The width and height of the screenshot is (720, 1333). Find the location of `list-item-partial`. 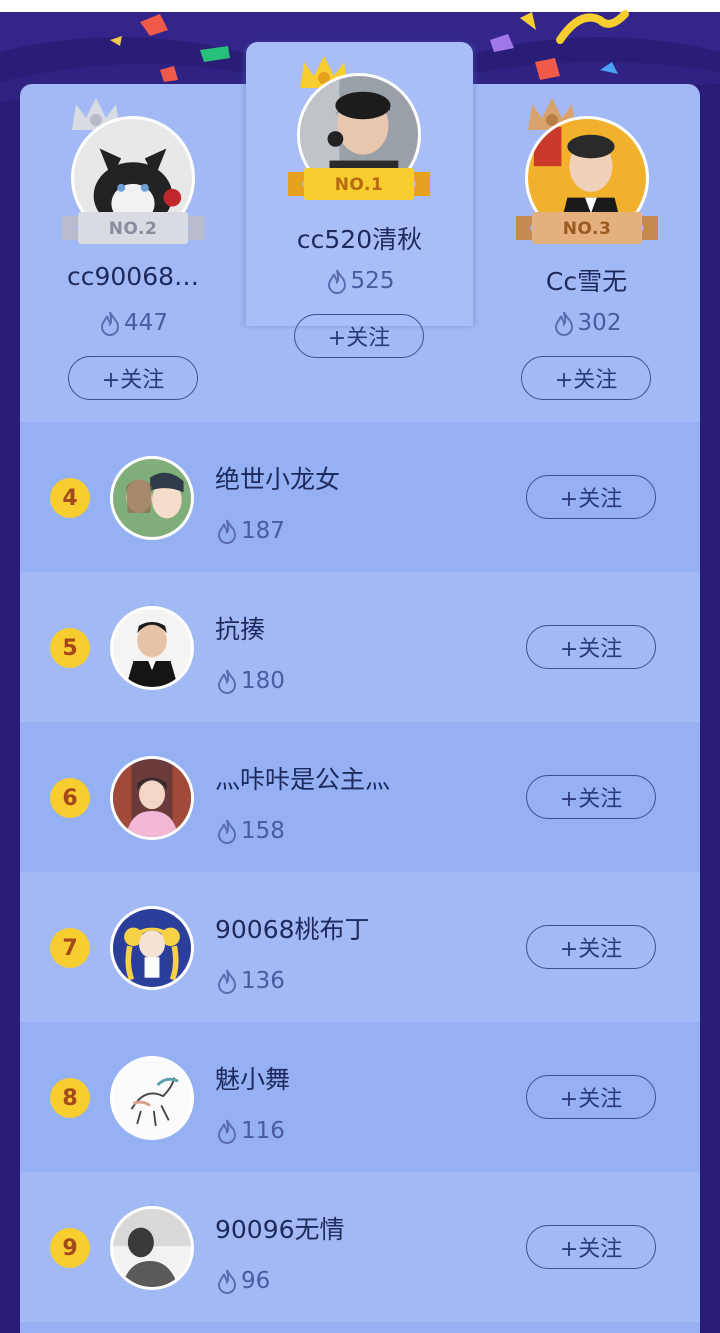

list-item-partial is located at coordinates (360, 1327).